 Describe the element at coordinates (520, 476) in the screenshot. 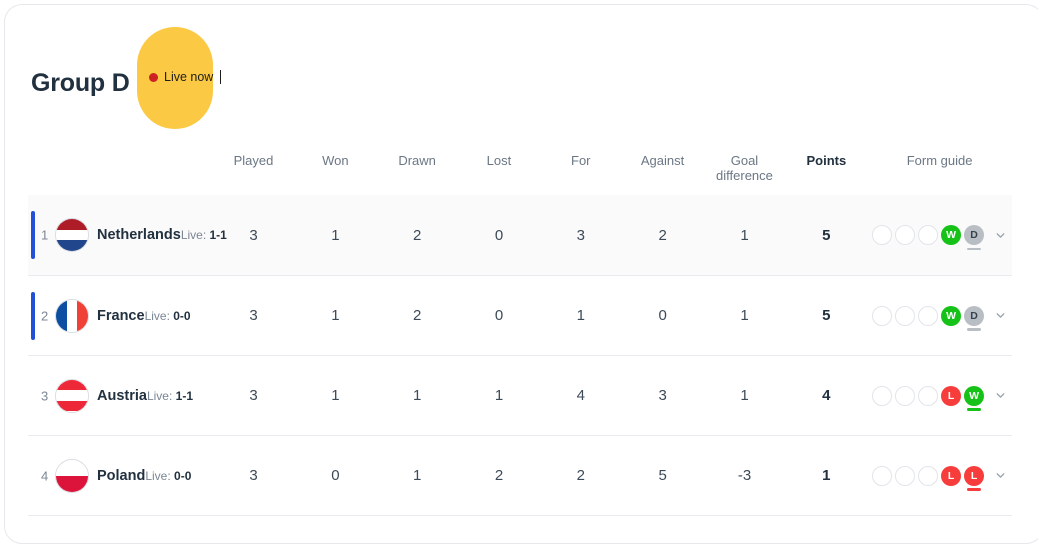

I see `table-row: 4 PolandLive: 0-0 3 0 1 2 2 5 -3 1 L L` at that location.